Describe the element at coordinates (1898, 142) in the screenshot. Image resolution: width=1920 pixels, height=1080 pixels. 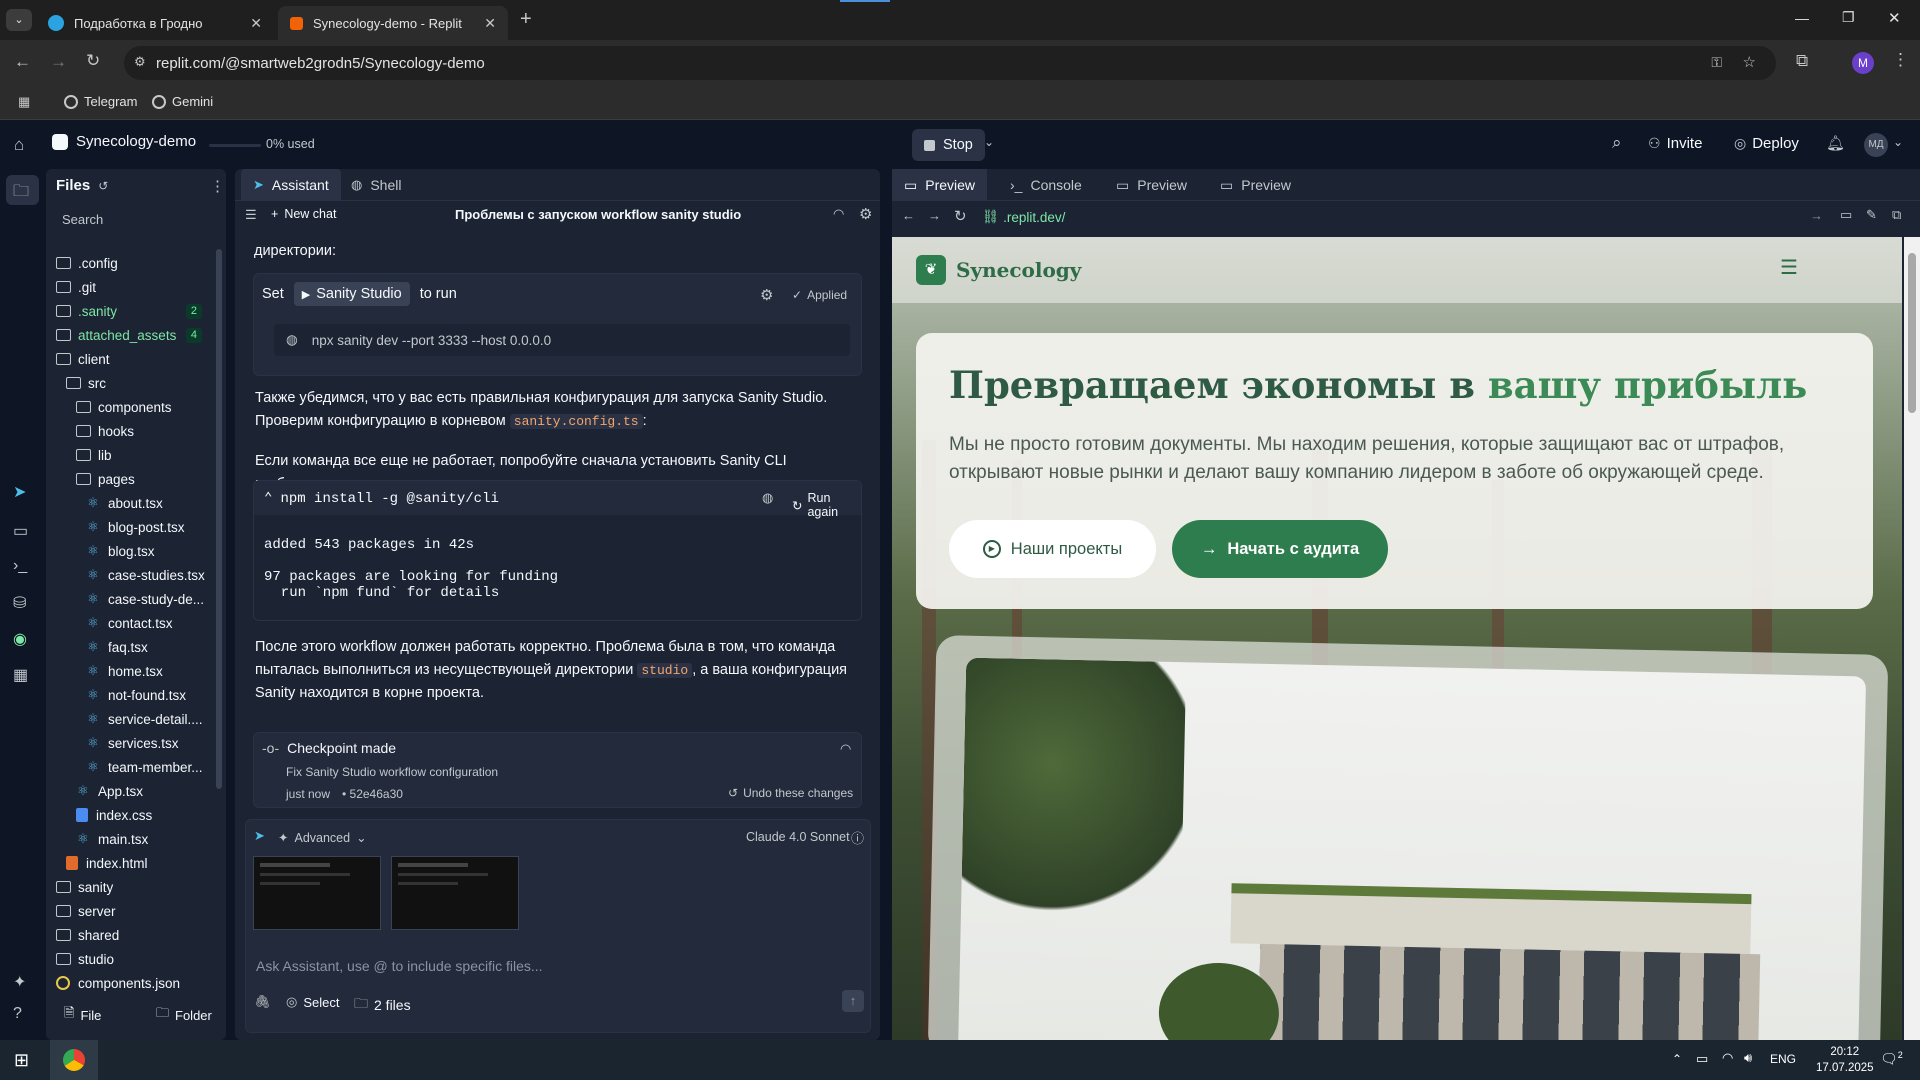
I see `chevron-down-icon: ⌄` at that location.